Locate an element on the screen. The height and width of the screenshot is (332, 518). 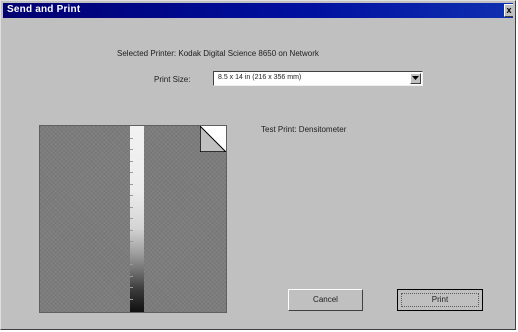
densitometer-strip is located at coordinates (137, 219).